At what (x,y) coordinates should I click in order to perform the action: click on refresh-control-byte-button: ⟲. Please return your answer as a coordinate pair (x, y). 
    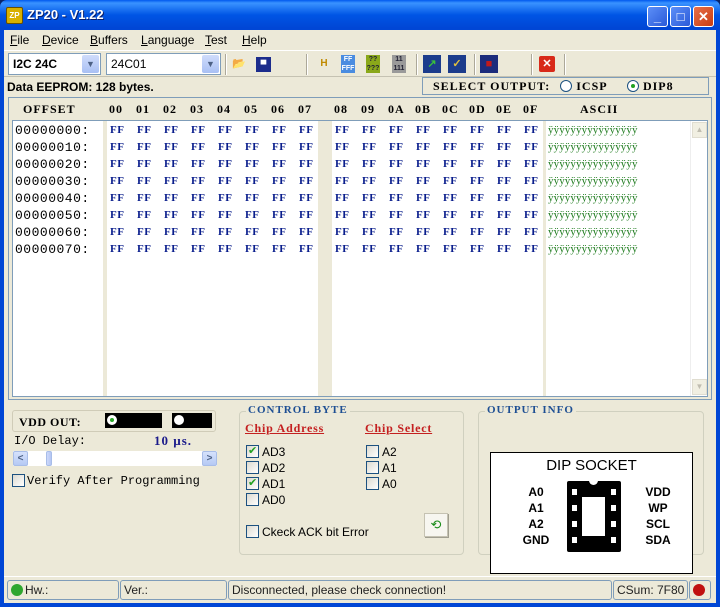
    Looking at the image, I should click on (436, 525).